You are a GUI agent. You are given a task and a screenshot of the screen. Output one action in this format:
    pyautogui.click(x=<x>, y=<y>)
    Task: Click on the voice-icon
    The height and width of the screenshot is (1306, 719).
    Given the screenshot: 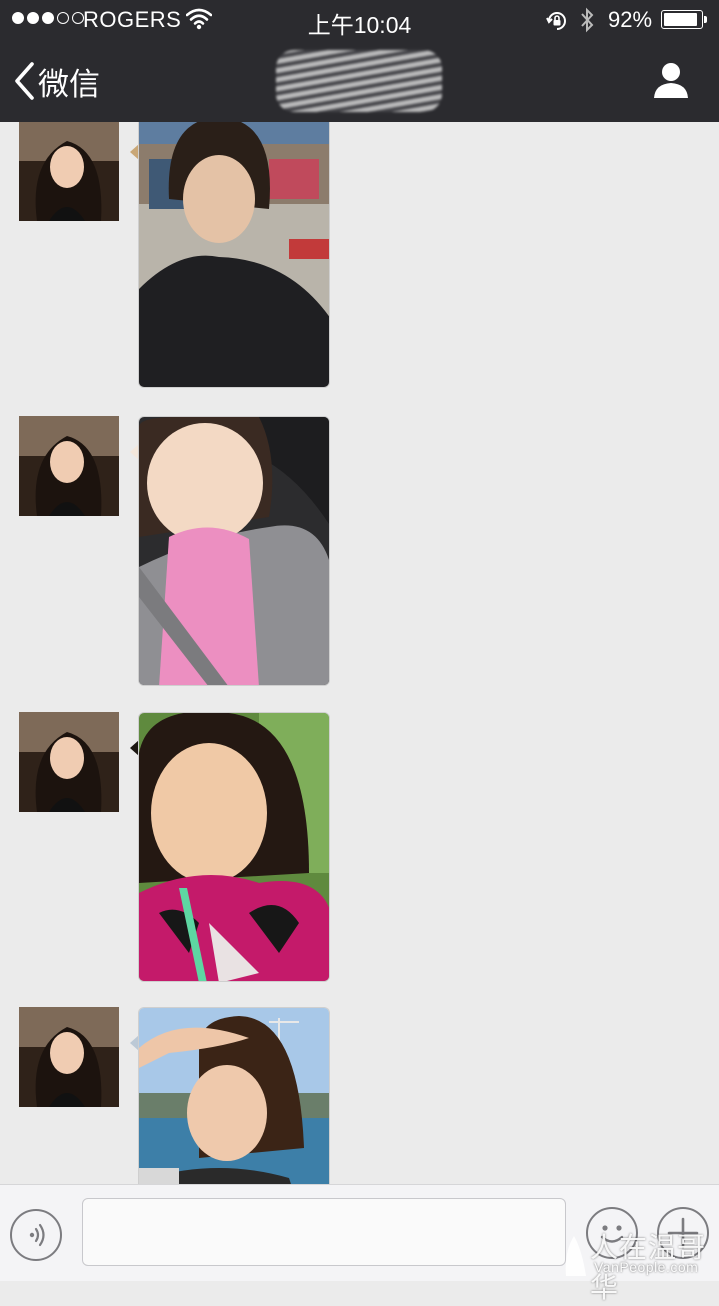 What is the action you would take?
    pyautogui.click(x=37, y=1235)
    